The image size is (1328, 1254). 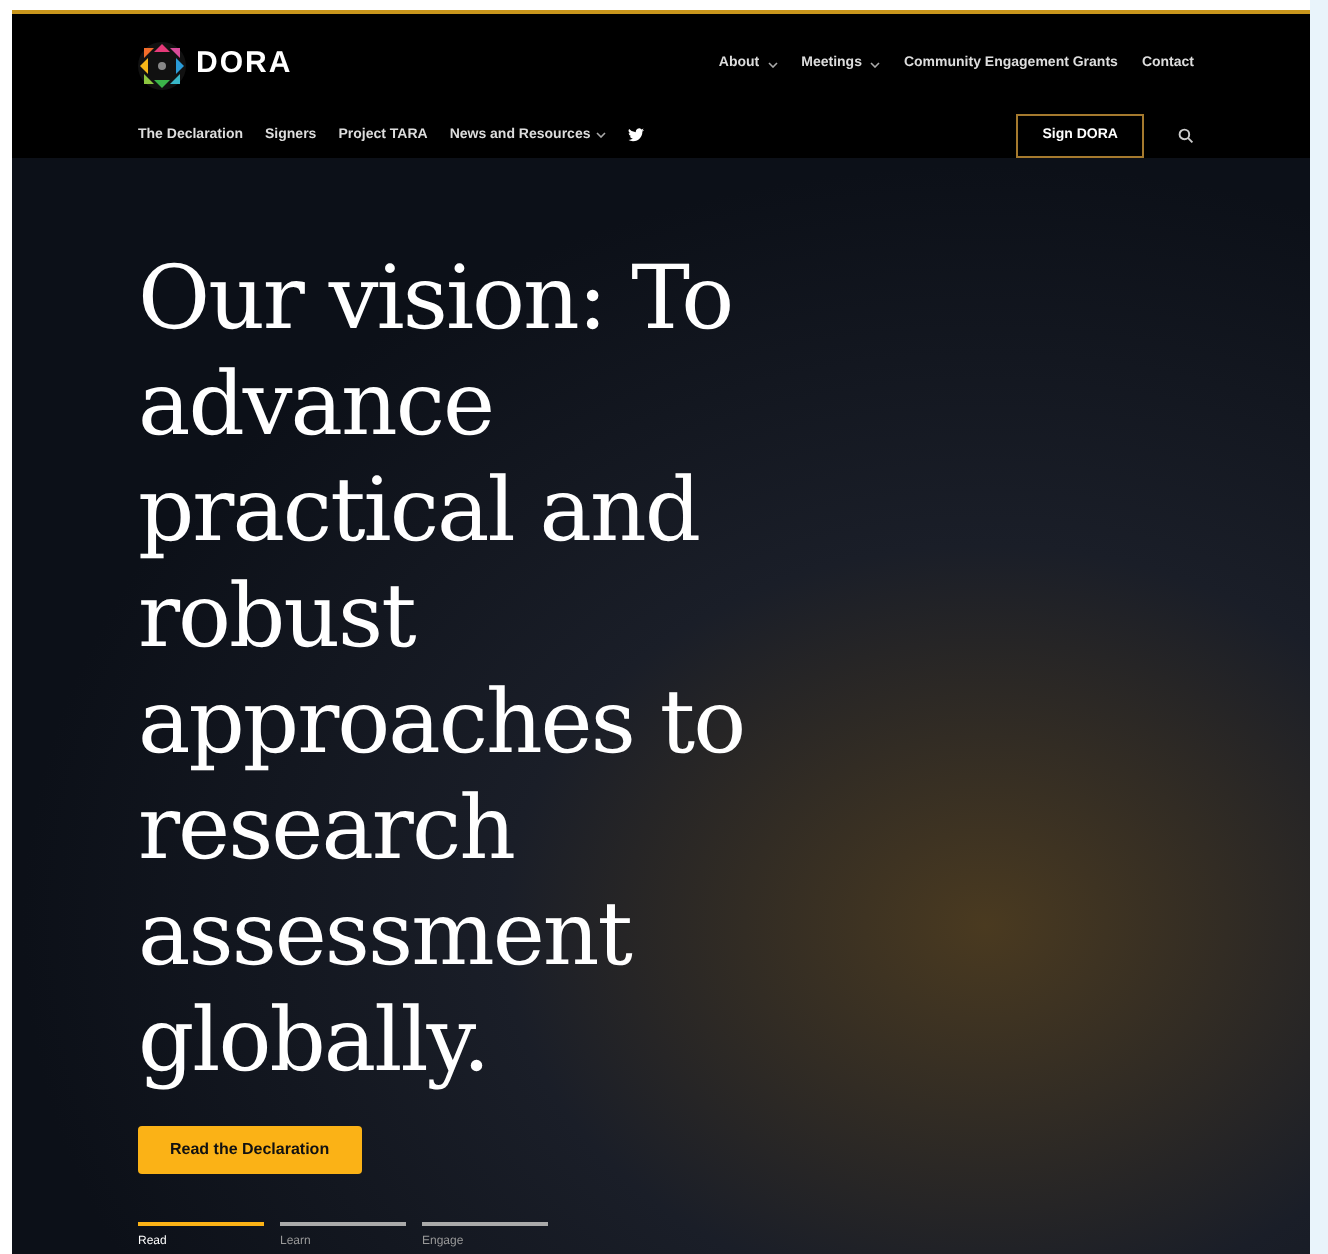 What do you see at coordinates (1186, 135) in the screenshot?
I see `search-icon` at bounding box center [1186, 135].